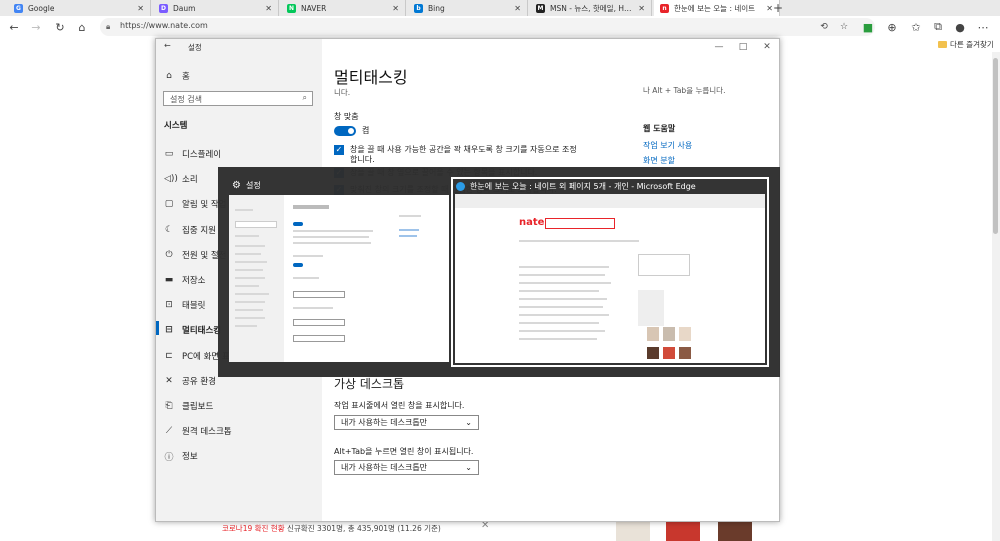 The height and width of the screenshot is (541, 1000). Describe the element at coordinates (169, 229) in the screenshot. I see `moon-icon: ☾` at that location.